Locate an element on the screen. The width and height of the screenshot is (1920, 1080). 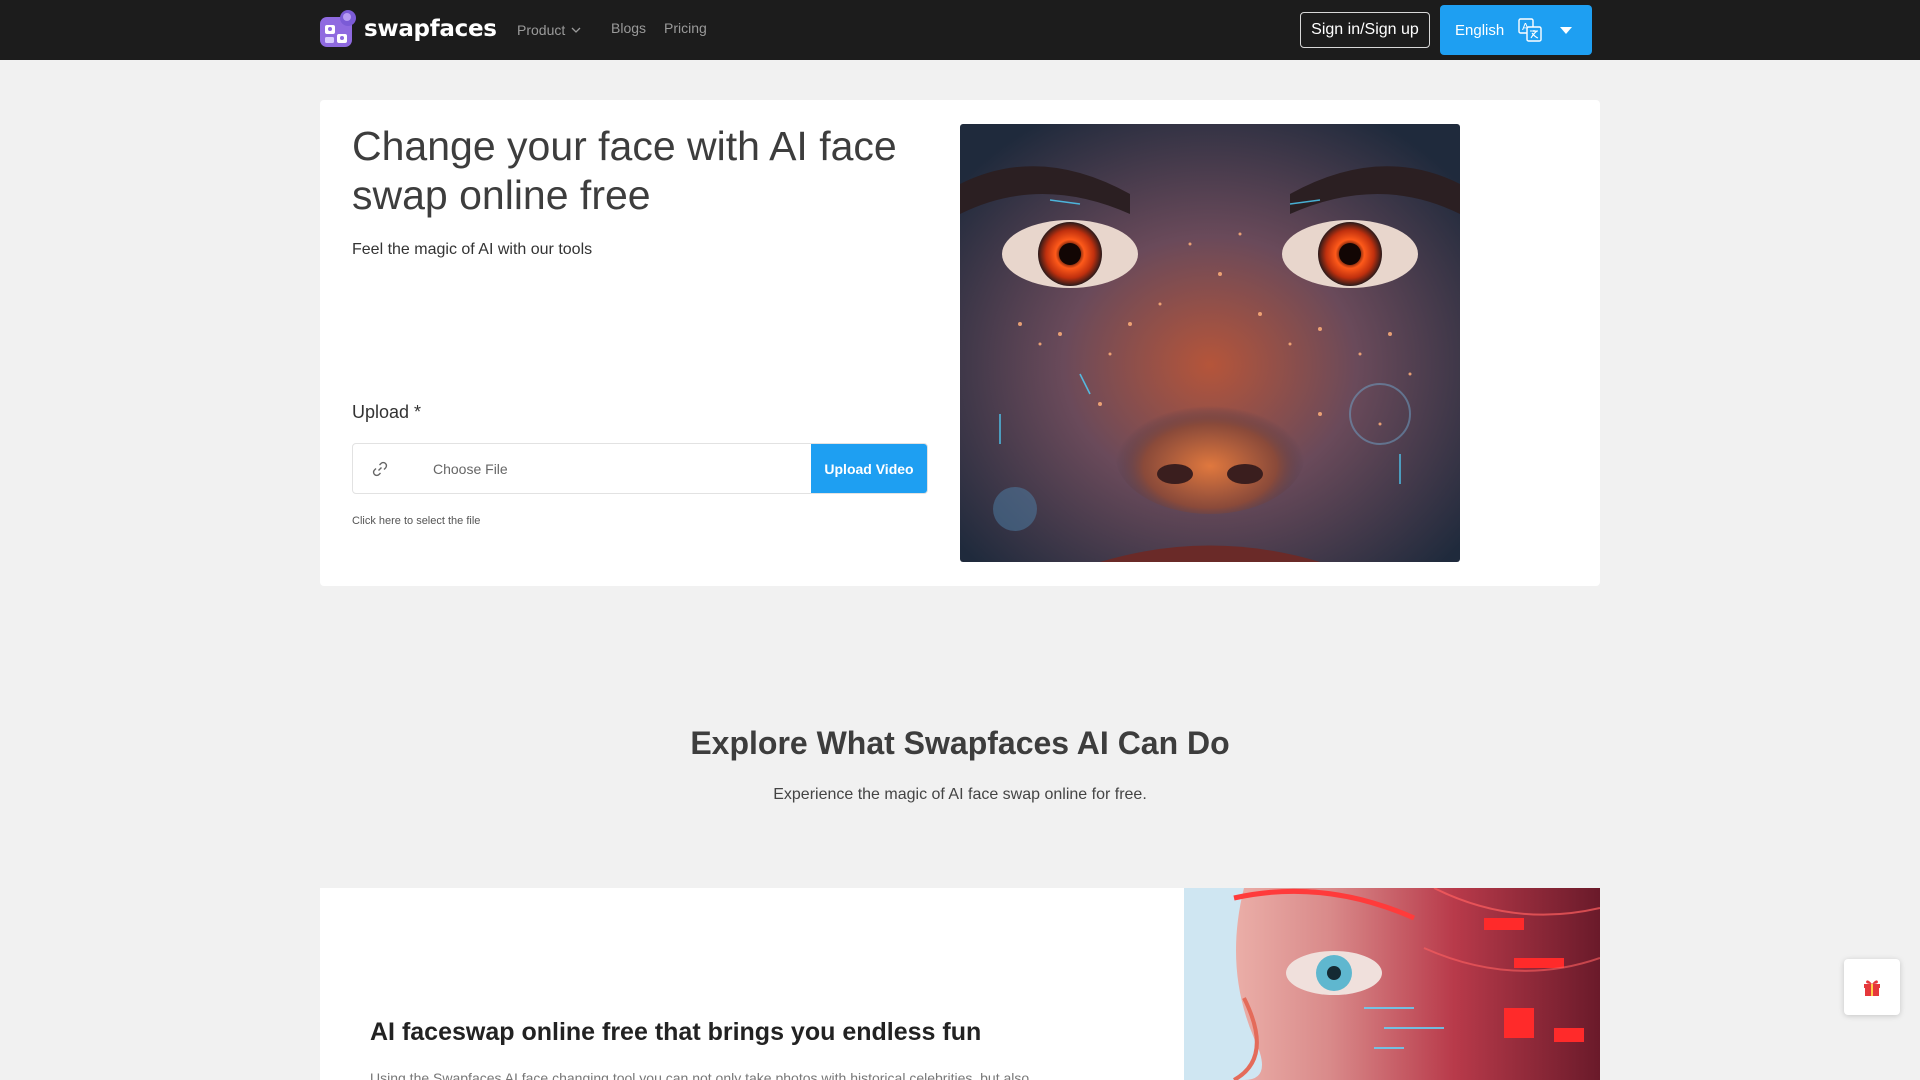
brand-name: swapfaces is located at coordinates (430, 29).